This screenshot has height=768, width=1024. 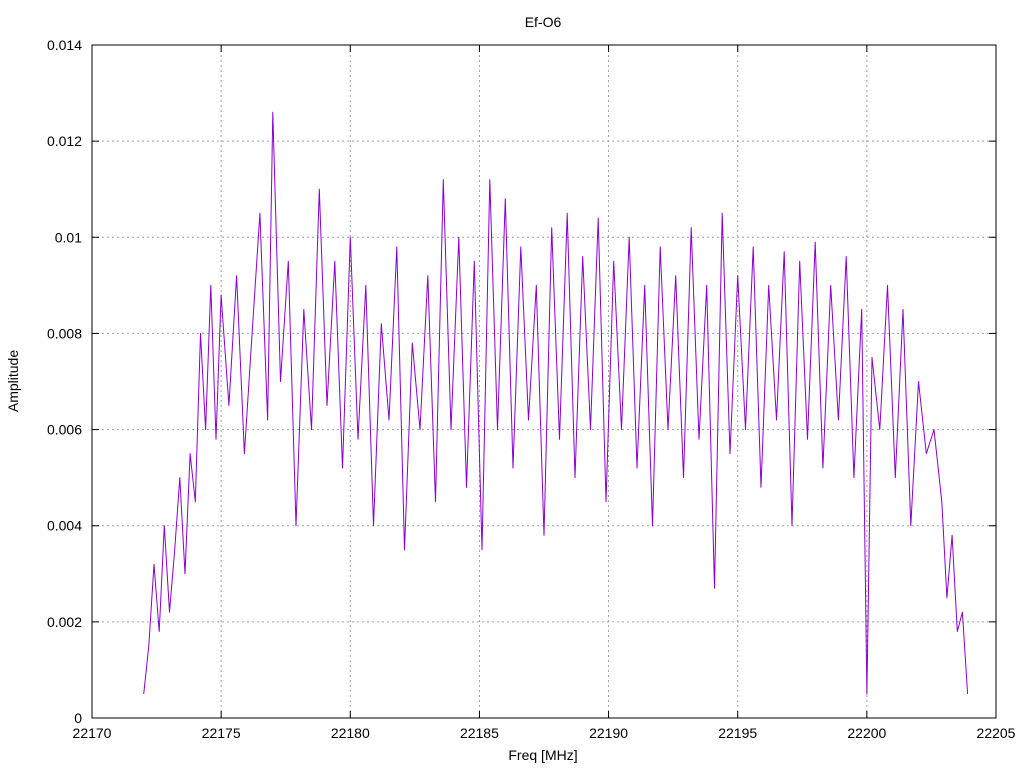 I want to click on x-tick-label: 22190, so click(x=608, y=733).